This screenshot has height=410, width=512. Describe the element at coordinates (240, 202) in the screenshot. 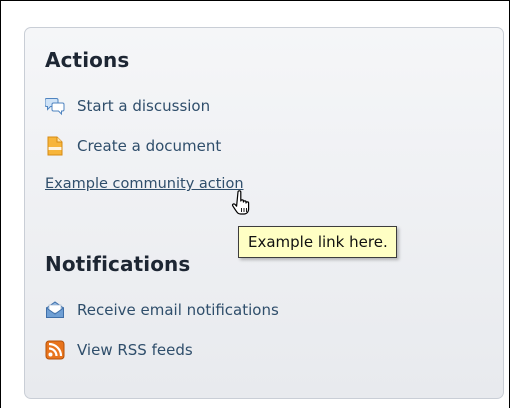

I see `hand-cursor-icon` at that location.